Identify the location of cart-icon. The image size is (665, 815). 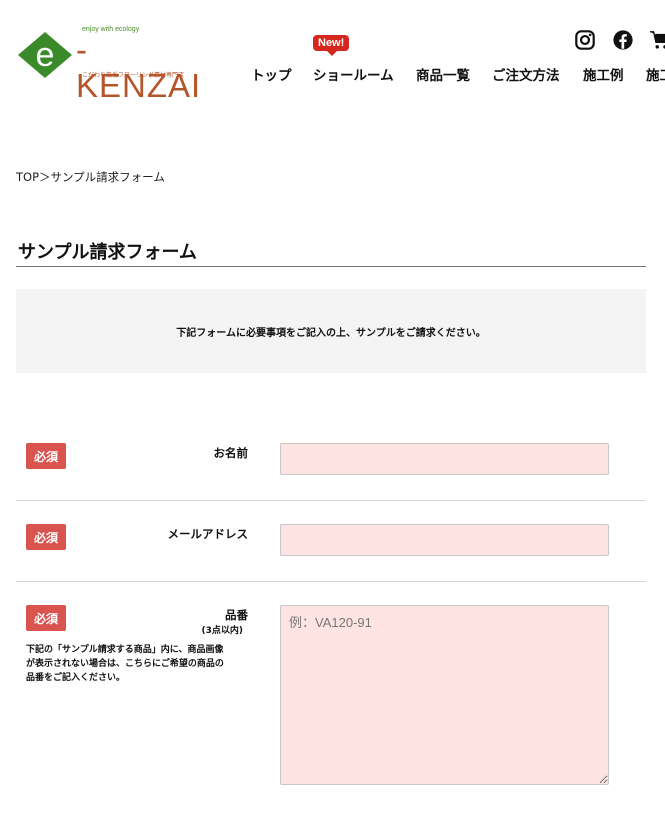
(657, 40).